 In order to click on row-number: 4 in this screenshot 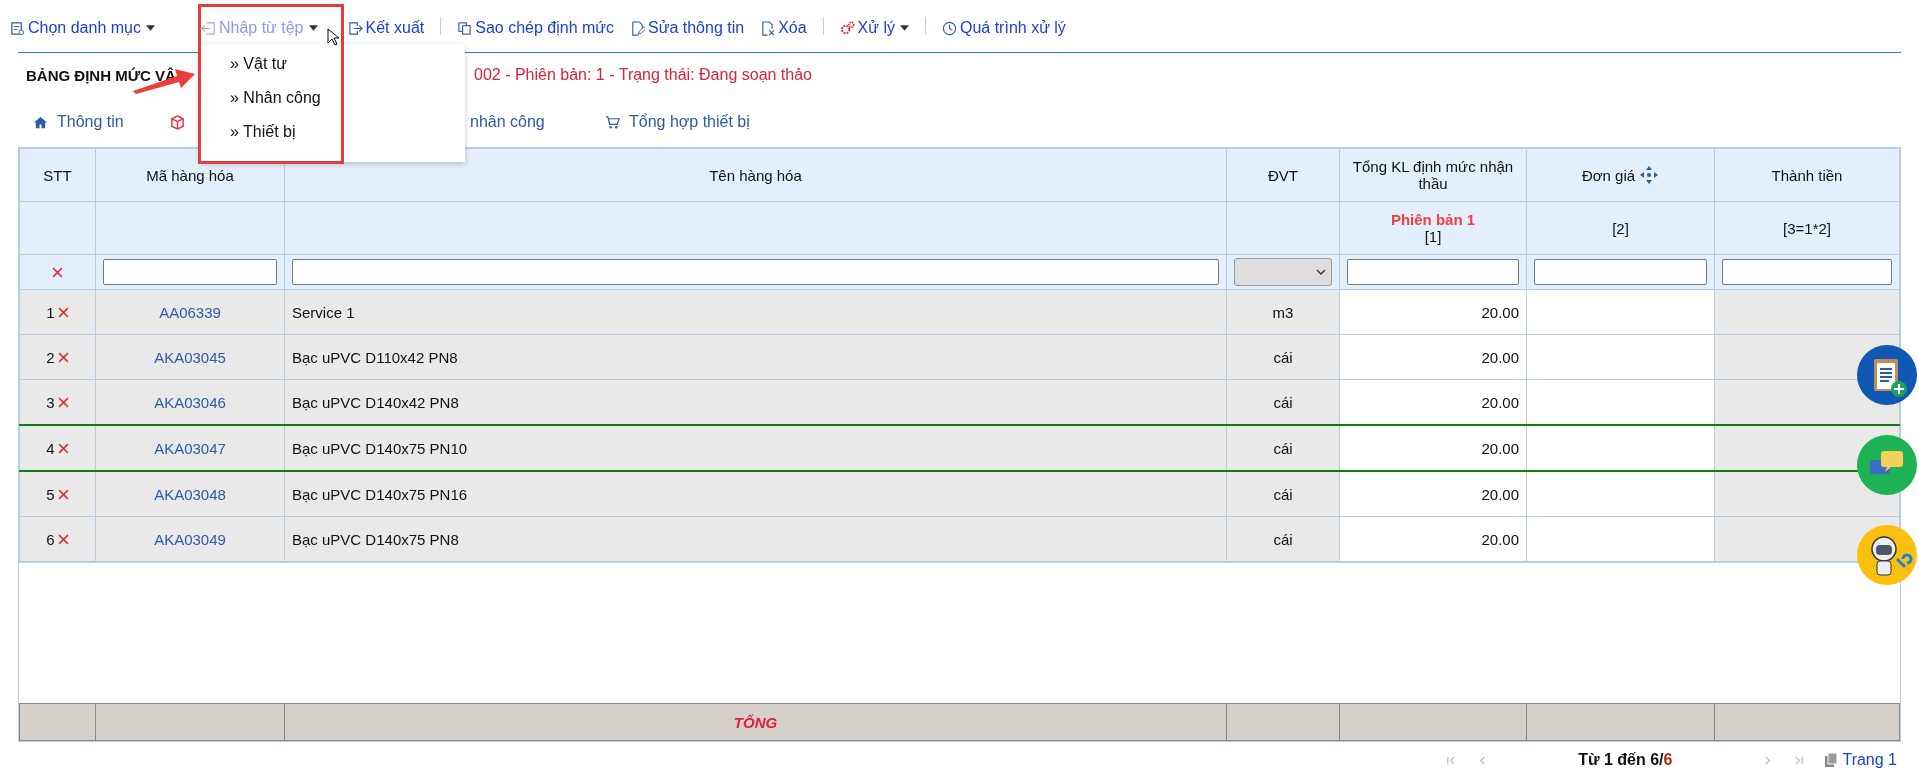, I will do `click(50, 448)`.